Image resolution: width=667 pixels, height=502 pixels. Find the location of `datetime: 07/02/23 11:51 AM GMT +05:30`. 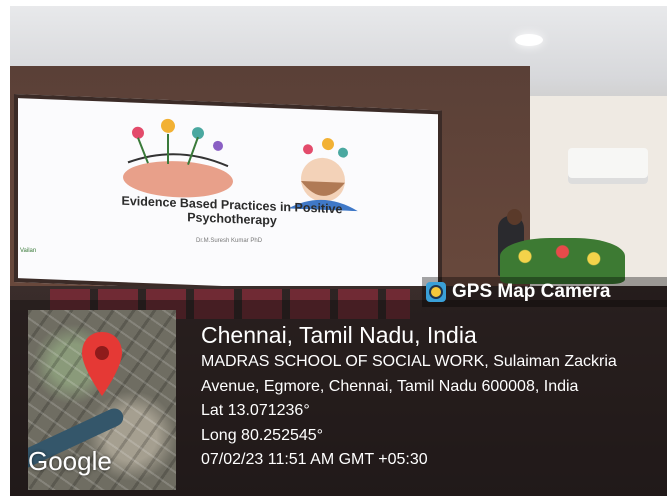

datetime: 07/02/23 11:51 AM GMT +05:30 is located at coordinates (314, 459).